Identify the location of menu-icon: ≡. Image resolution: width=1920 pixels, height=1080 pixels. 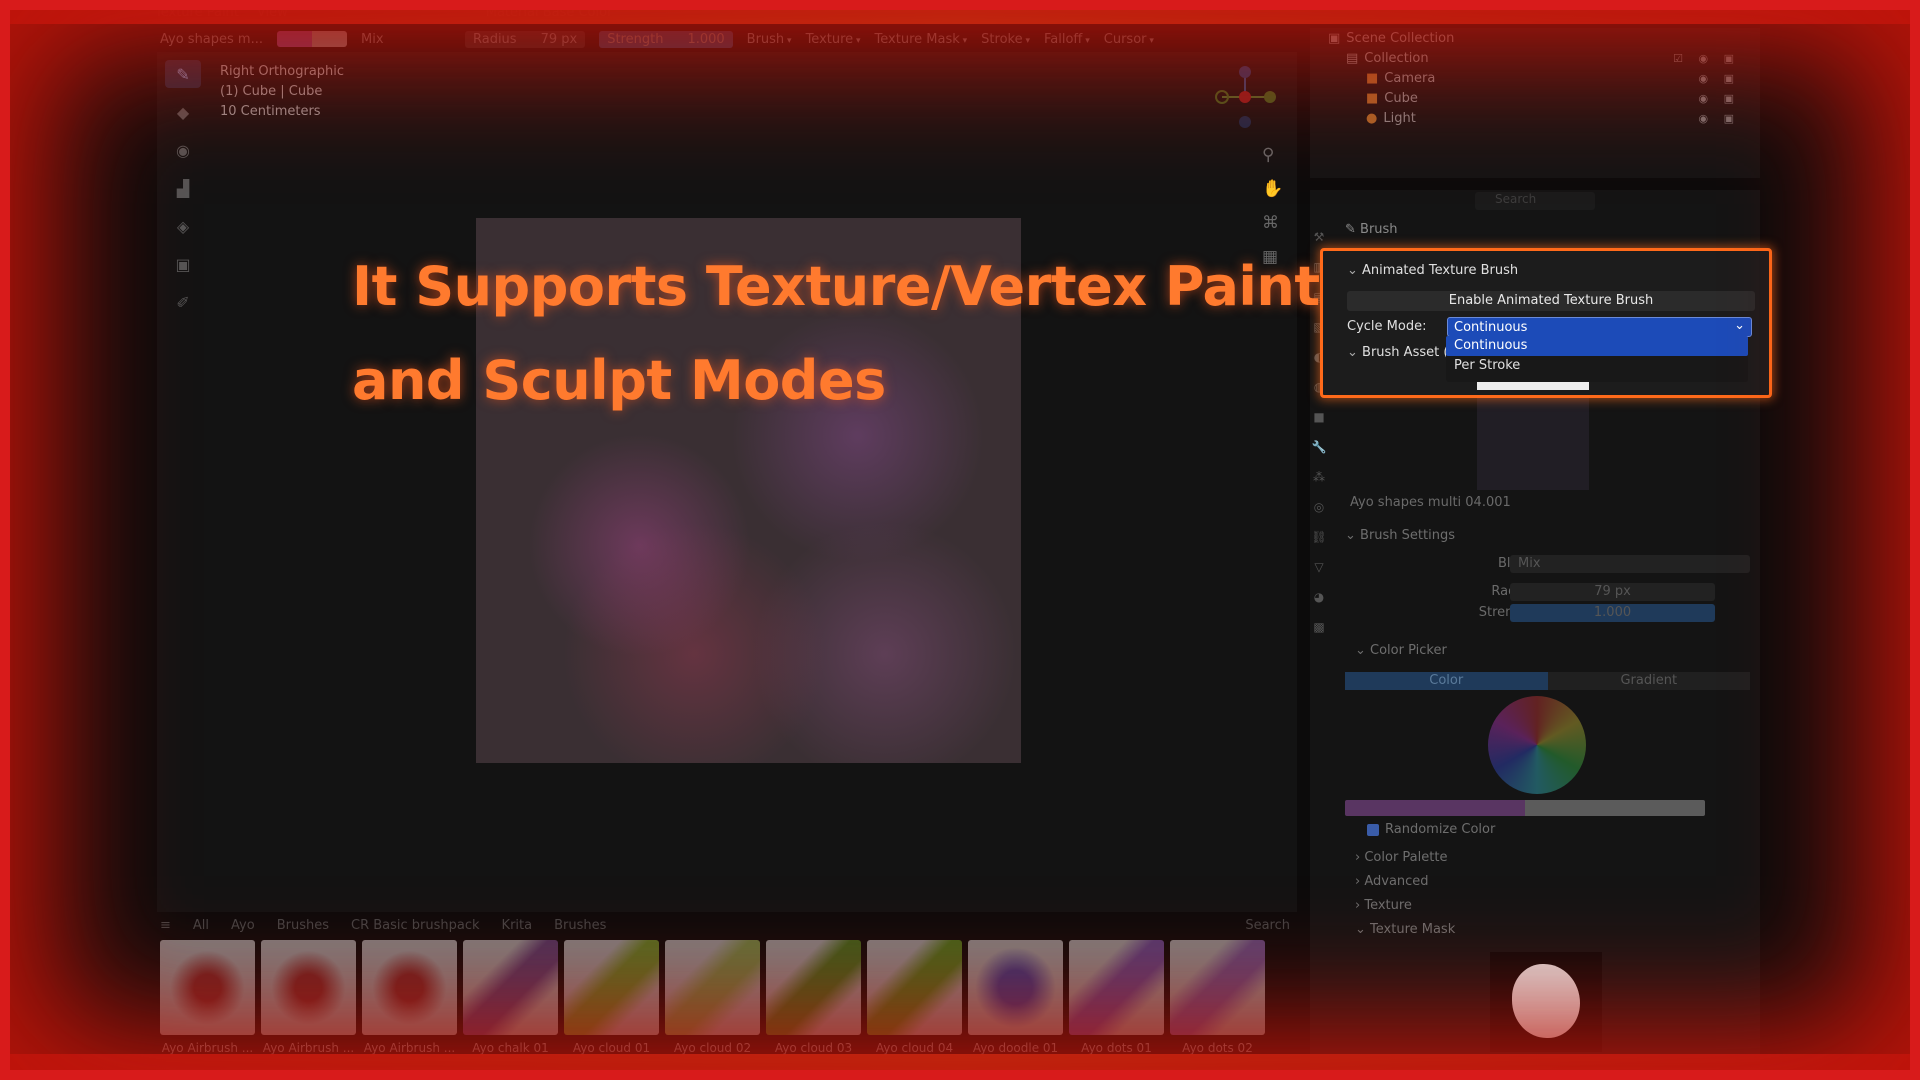
(165, 925).